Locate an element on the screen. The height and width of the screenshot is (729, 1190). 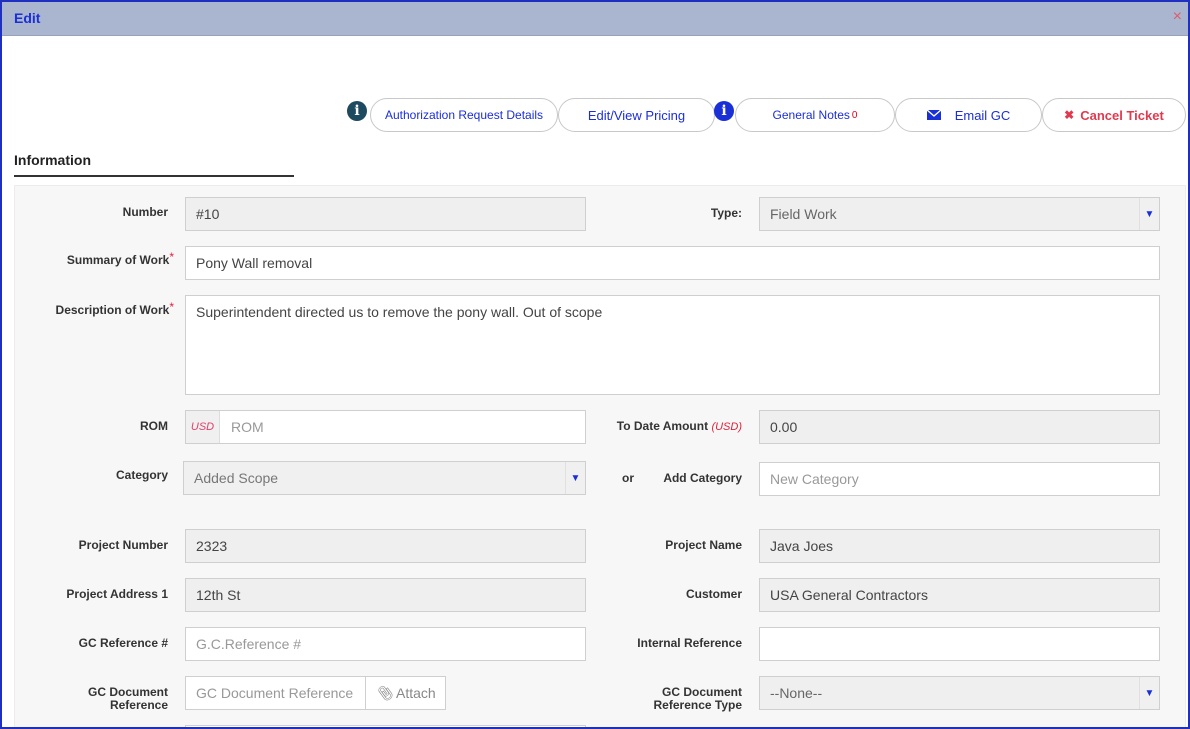
project-number-label: Project Number is located at coordinates (123, 545).